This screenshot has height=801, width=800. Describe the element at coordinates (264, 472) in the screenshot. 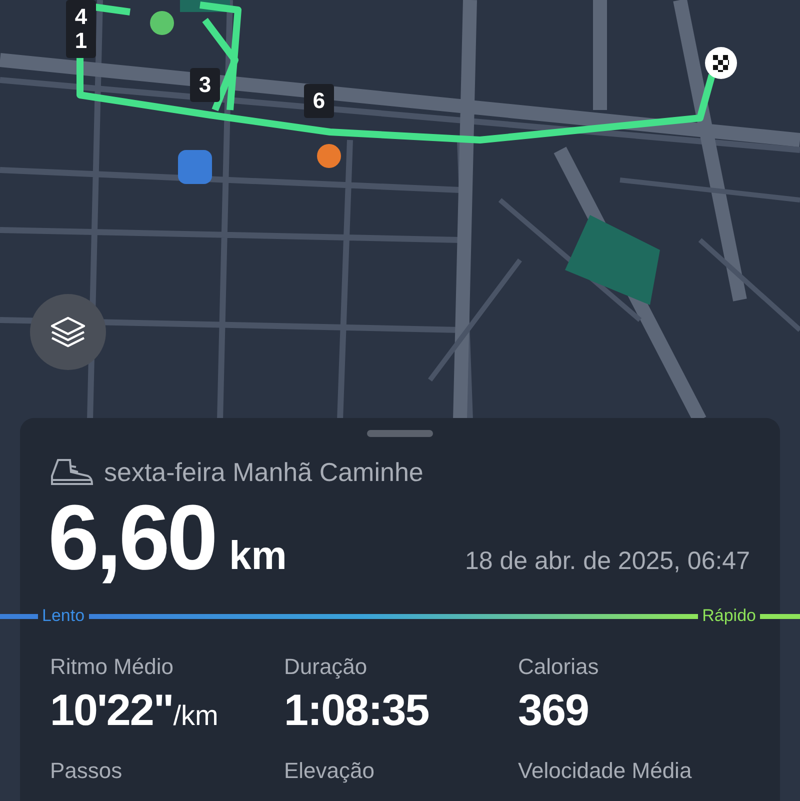

I see `activity-title: sexta-feira Manhã Caminhe` at that location.